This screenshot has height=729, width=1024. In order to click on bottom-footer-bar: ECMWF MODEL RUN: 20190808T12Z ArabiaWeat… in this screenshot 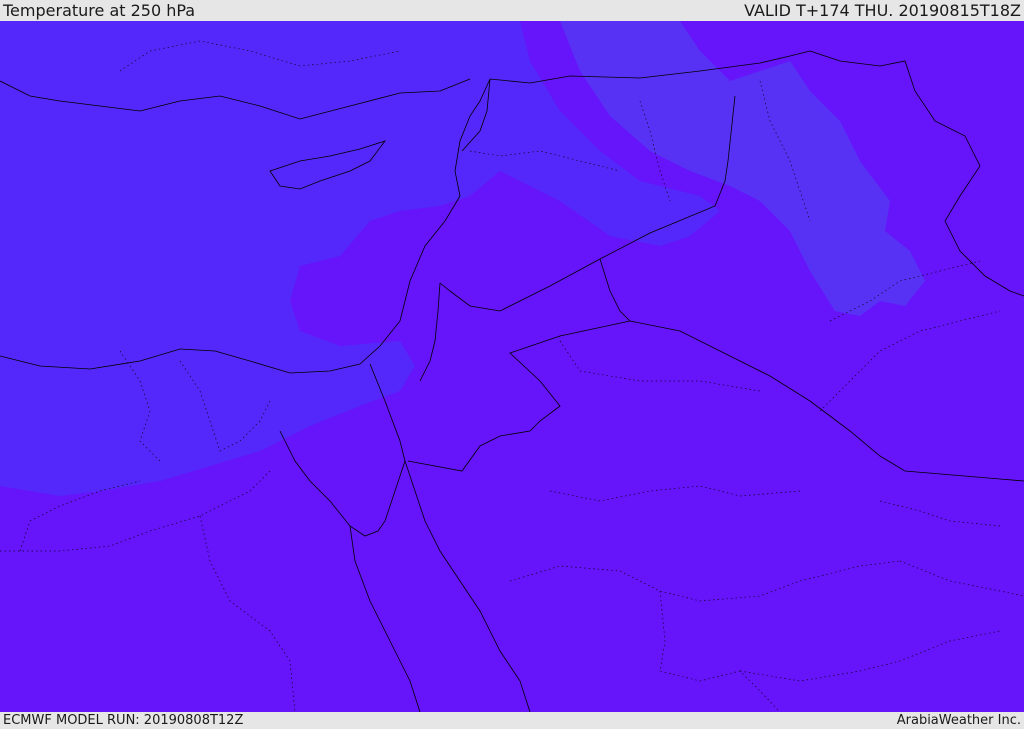, I will do `click(512, 720)`.